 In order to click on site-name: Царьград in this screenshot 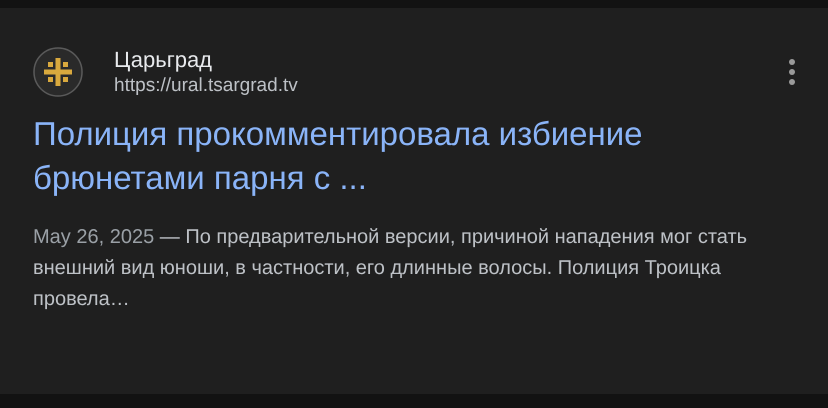, I will do `click(164, 60)`.